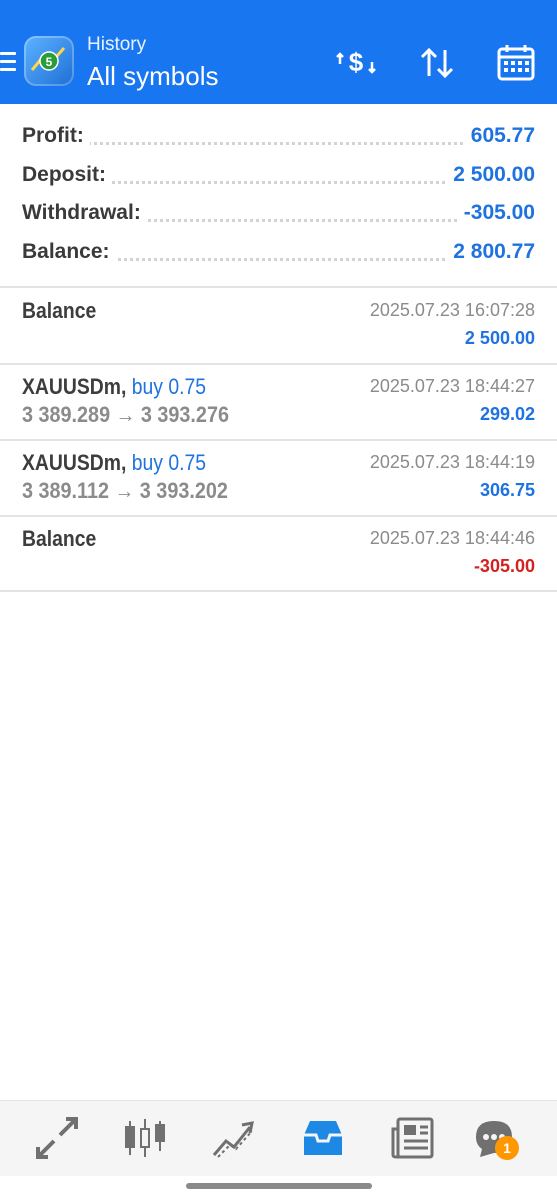 The height and width of the screenshot is (1200, 557). I want to click on history-icon, so click(323, 1138).